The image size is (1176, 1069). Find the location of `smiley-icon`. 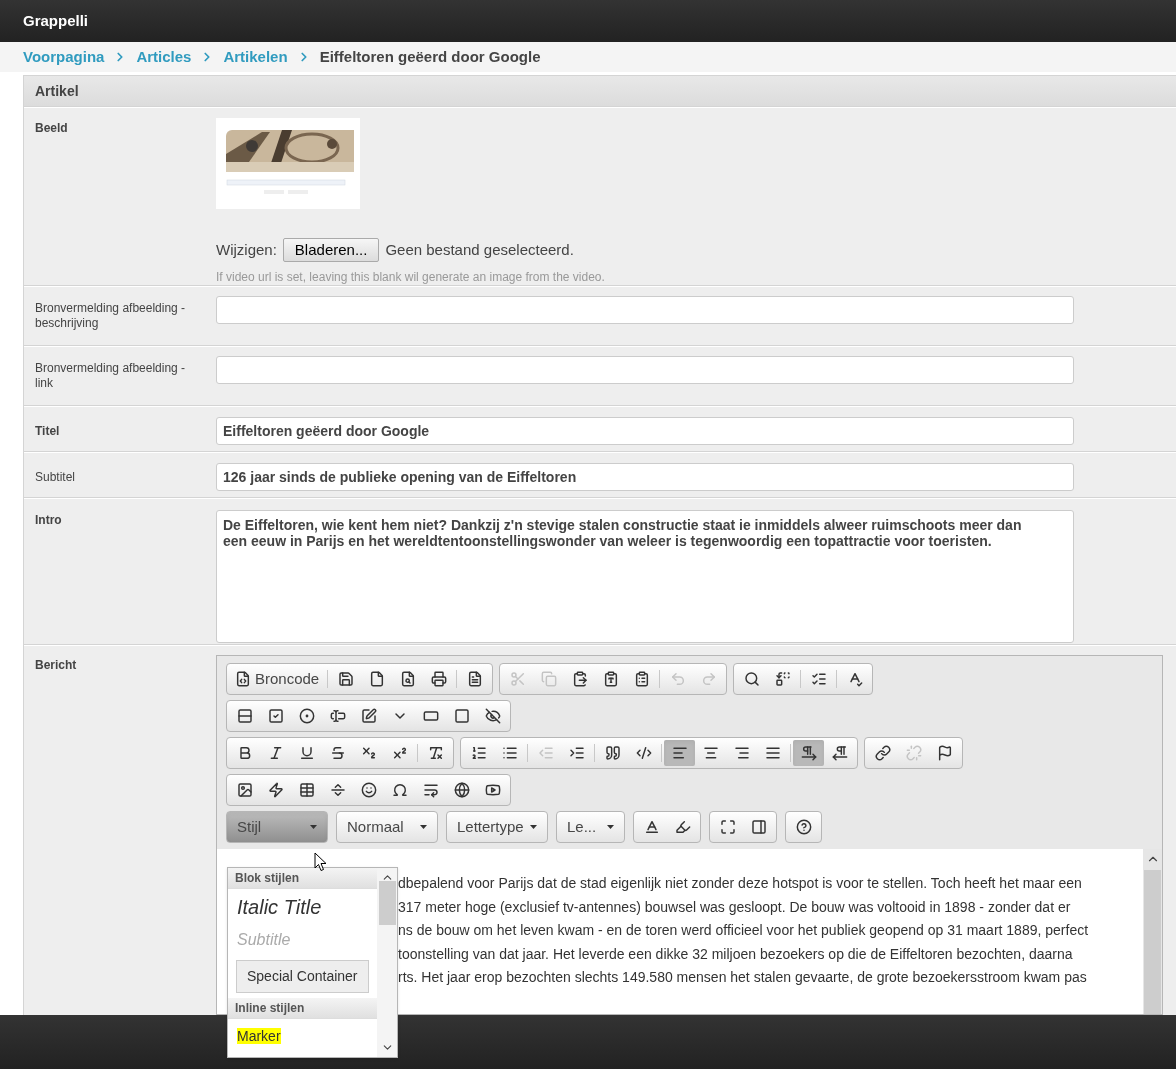

smiley-icon is located at coordinates (368, 790).